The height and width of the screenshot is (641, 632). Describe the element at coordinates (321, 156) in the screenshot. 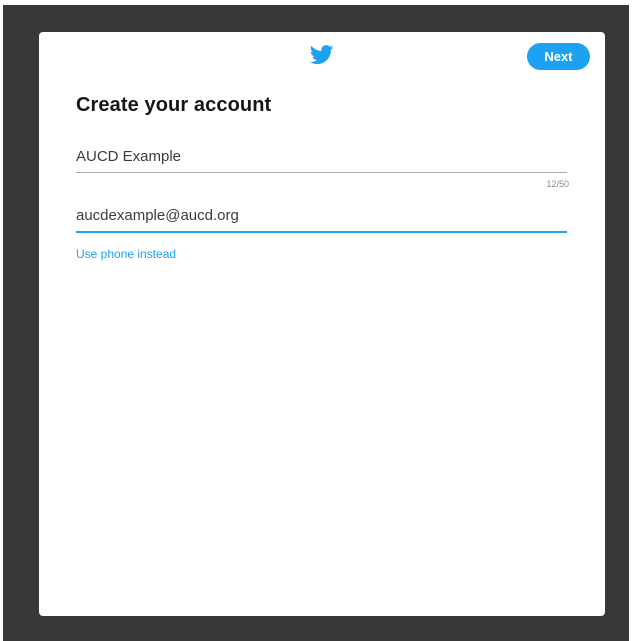

I see `name-input` at that location.